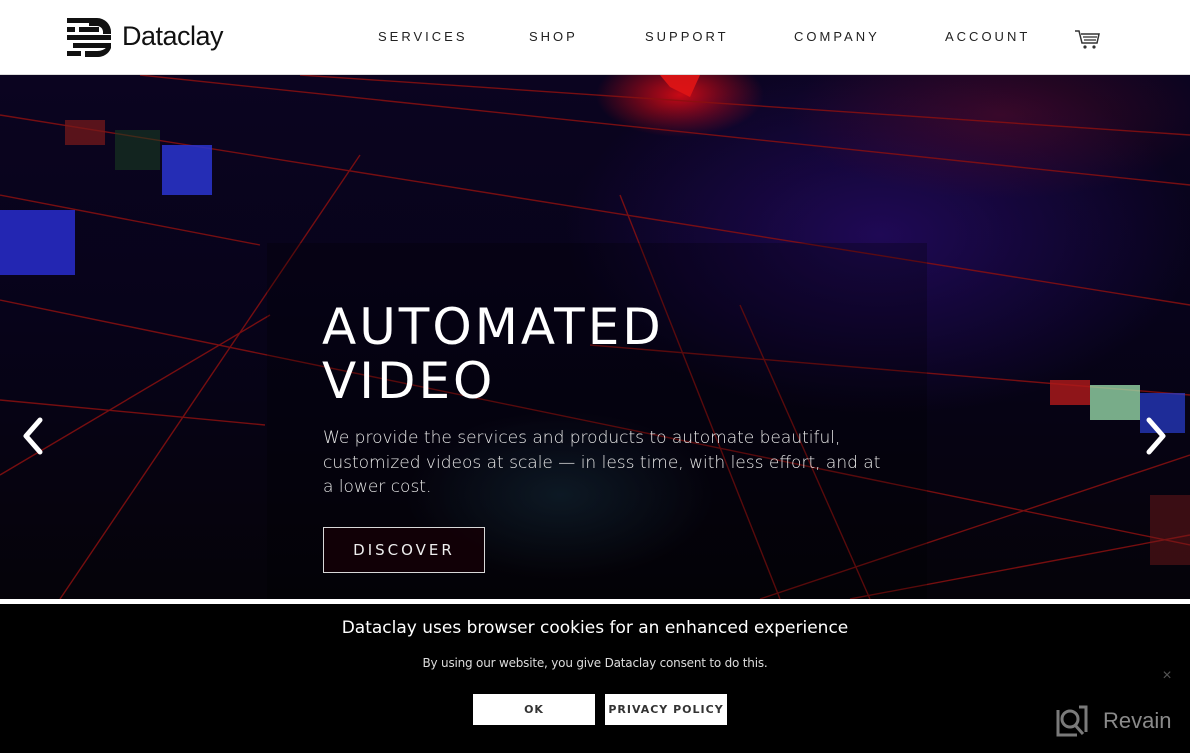  Describe the element at coordinates (534, 709) in the screenshot. I see `cookie-ok-button: OK` at that location.